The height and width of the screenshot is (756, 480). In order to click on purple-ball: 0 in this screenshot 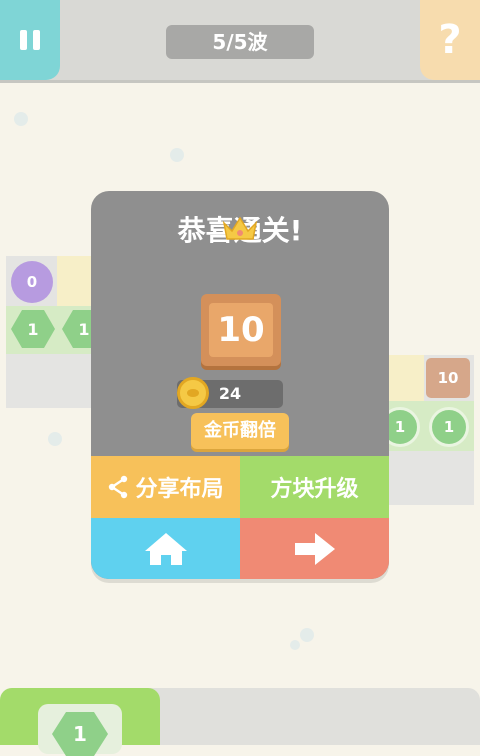, I will do `click(32, 282)`.